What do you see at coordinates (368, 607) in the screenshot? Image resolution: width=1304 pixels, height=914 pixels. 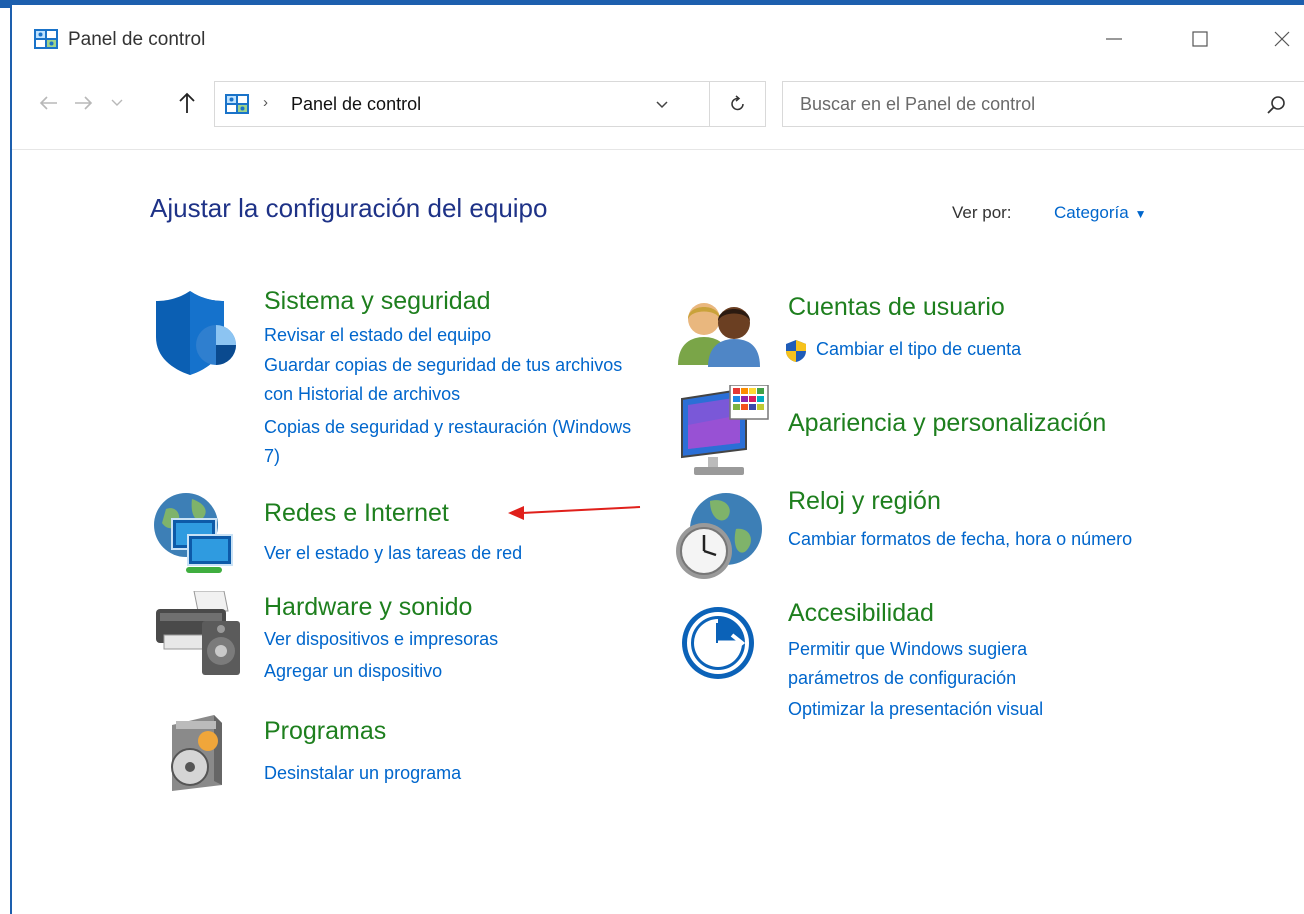 I see `category-title-hardware-sound: Hardware y sonido` at bounding box center [368, 607].